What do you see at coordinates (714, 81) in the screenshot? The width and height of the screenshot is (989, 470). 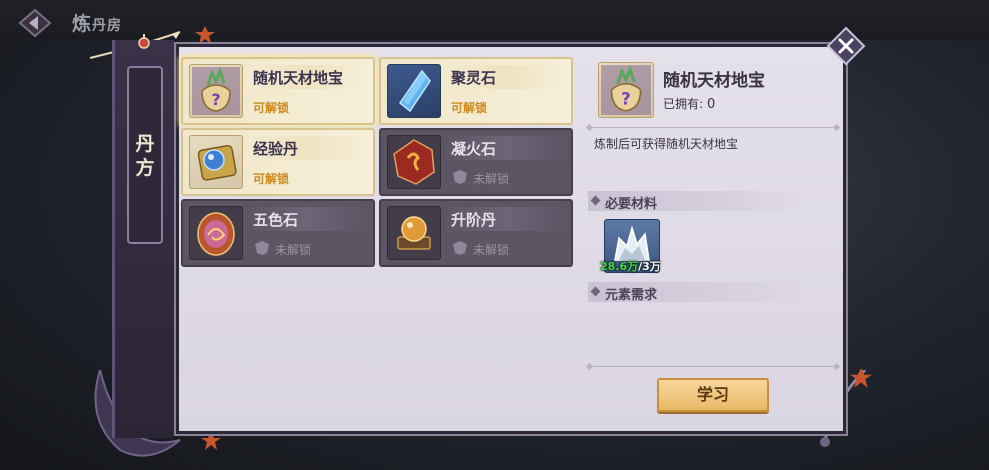 I see `detail-item-name: 随机天材地宝` at bounding box center [714, 81].